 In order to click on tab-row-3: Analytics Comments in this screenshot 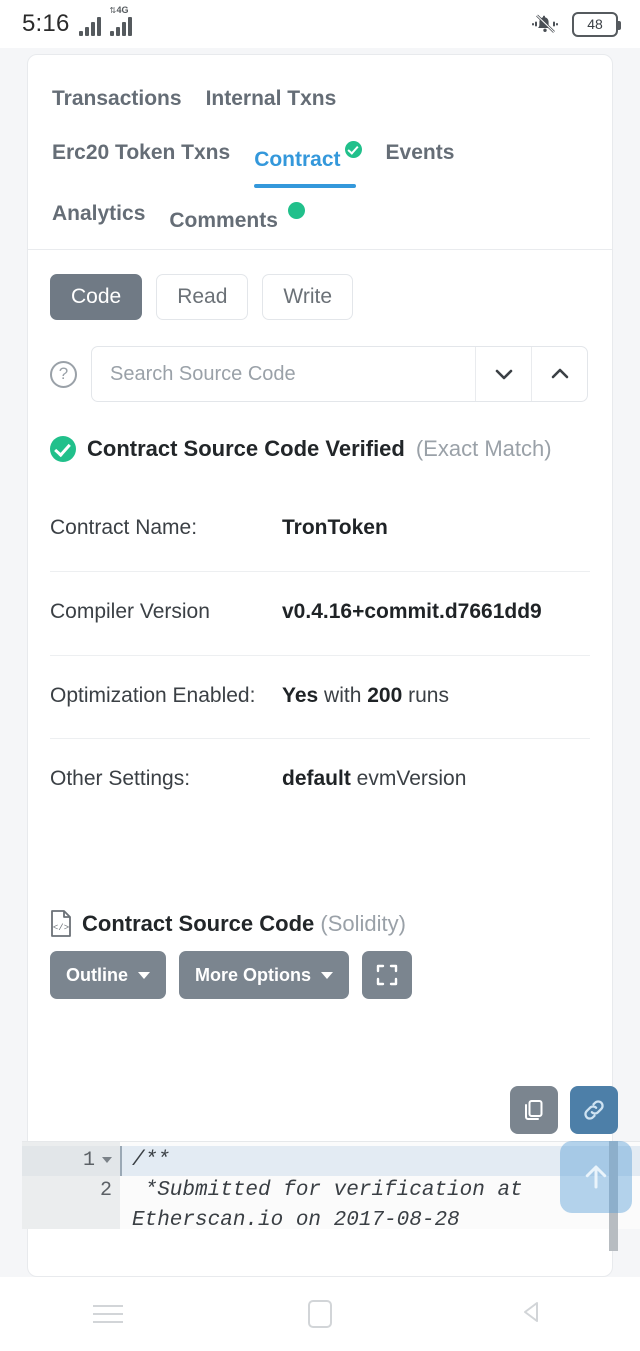, I will do `click(320, 218)`.